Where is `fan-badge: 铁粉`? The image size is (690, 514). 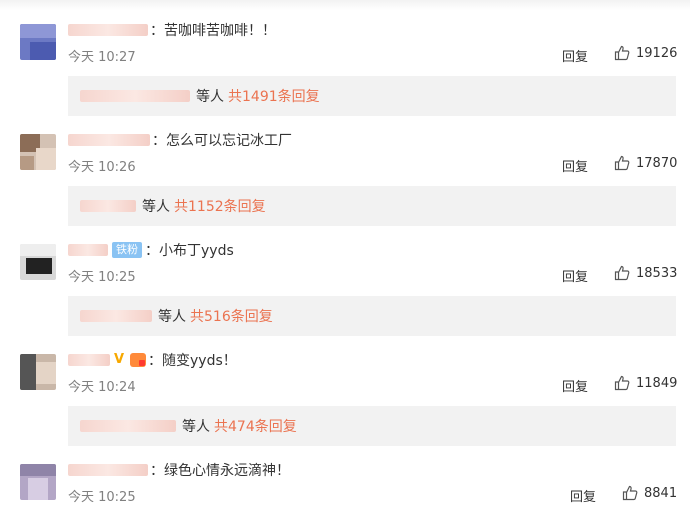 fan-badge: 铁粉 is located at coordinates (127, 250).